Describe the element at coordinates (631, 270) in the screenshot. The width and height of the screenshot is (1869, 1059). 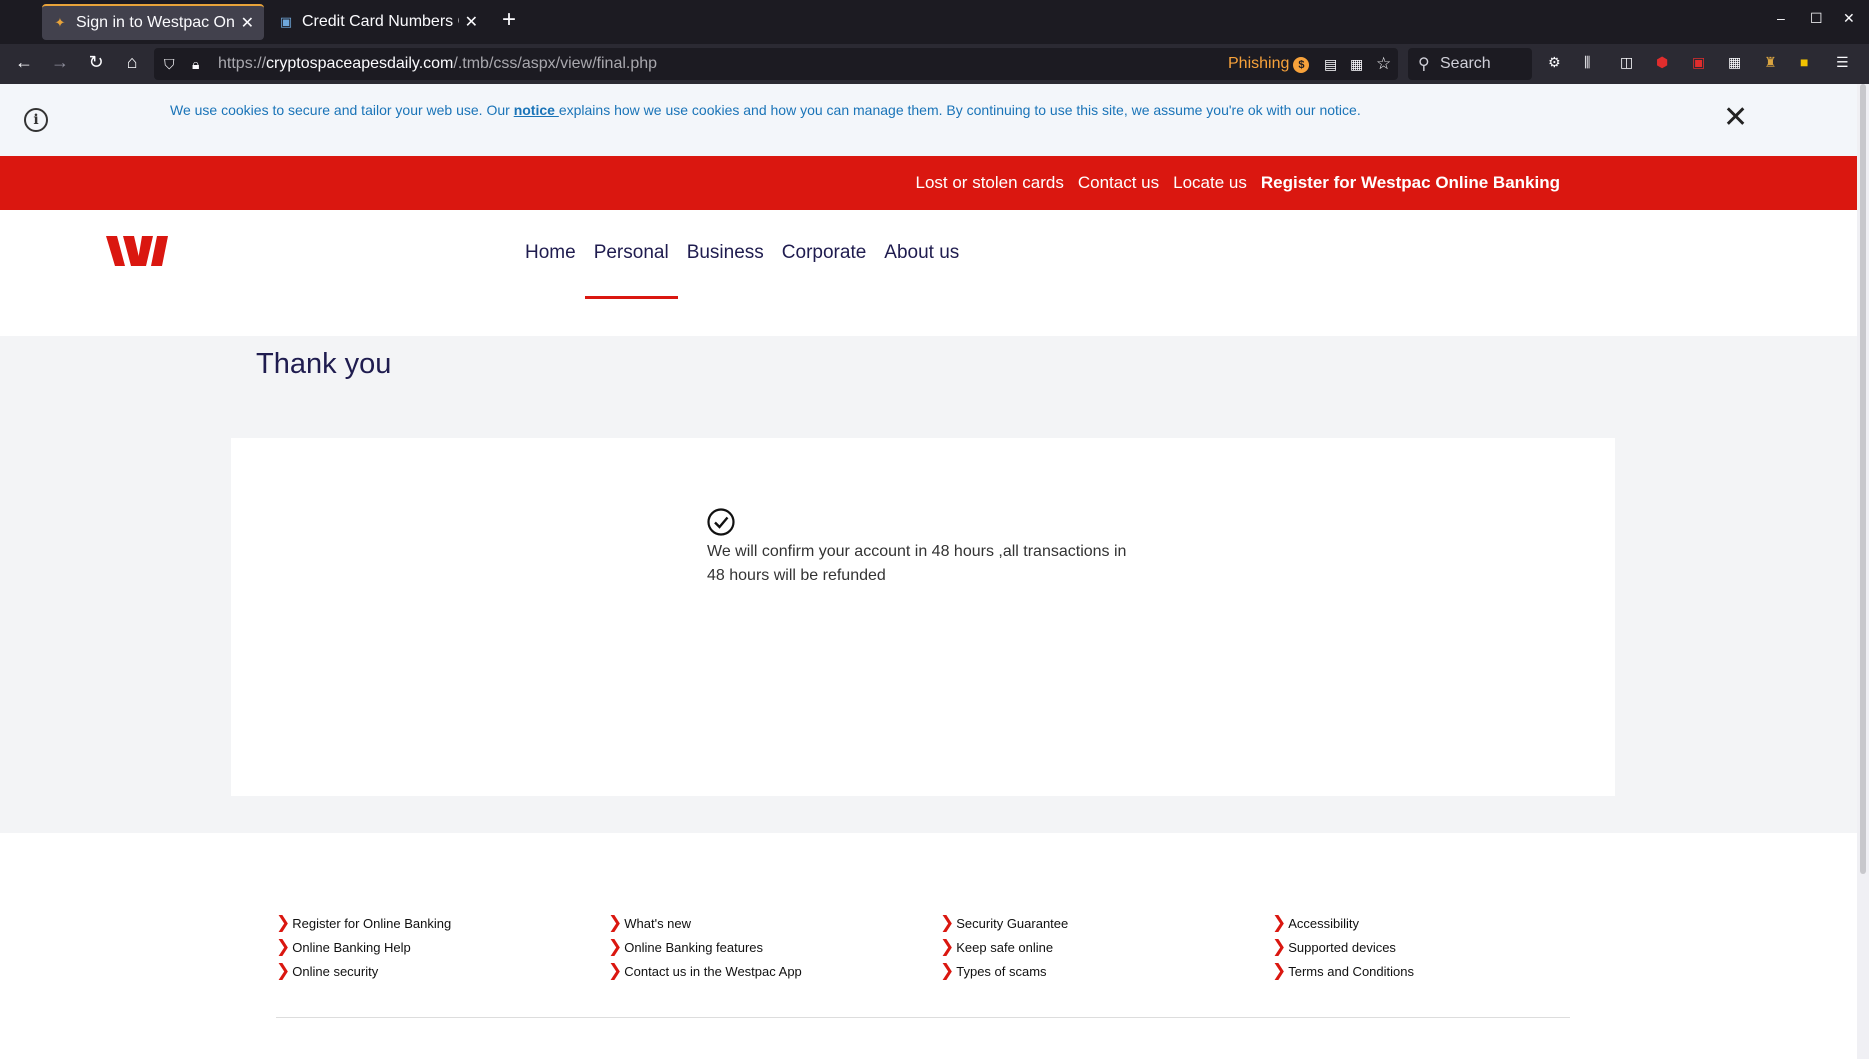
I see `nav-personal: Personal` at that location.